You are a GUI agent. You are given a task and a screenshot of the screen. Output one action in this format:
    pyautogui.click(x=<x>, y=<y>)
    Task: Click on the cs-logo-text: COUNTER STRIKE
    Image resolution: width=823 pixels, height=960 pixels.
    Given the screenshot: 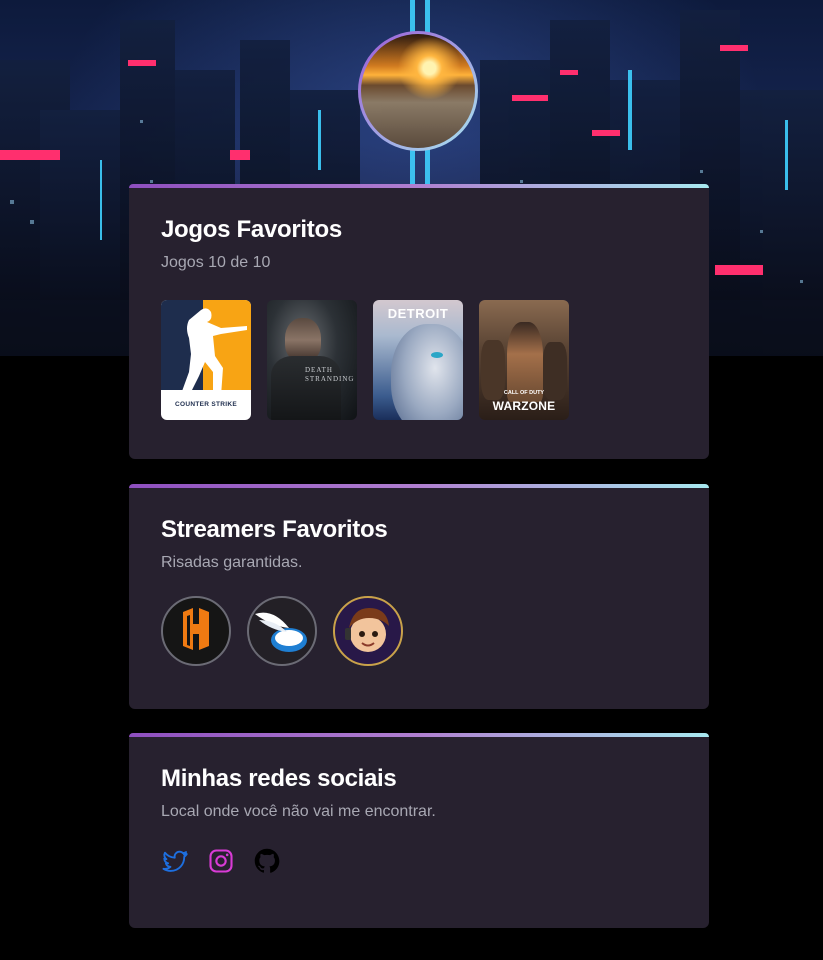 What is the action you would take?
    pyautogui.click(x=206, y=404)
    